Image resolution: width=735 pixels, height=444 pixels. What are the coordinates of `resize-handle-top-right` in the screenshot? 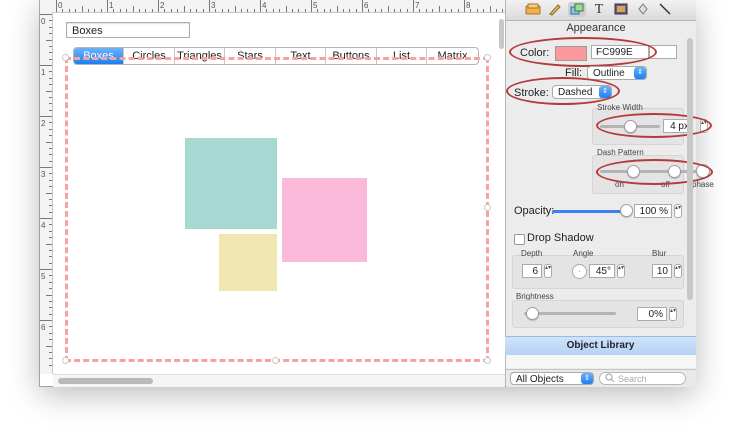 It's located at (487, 57).